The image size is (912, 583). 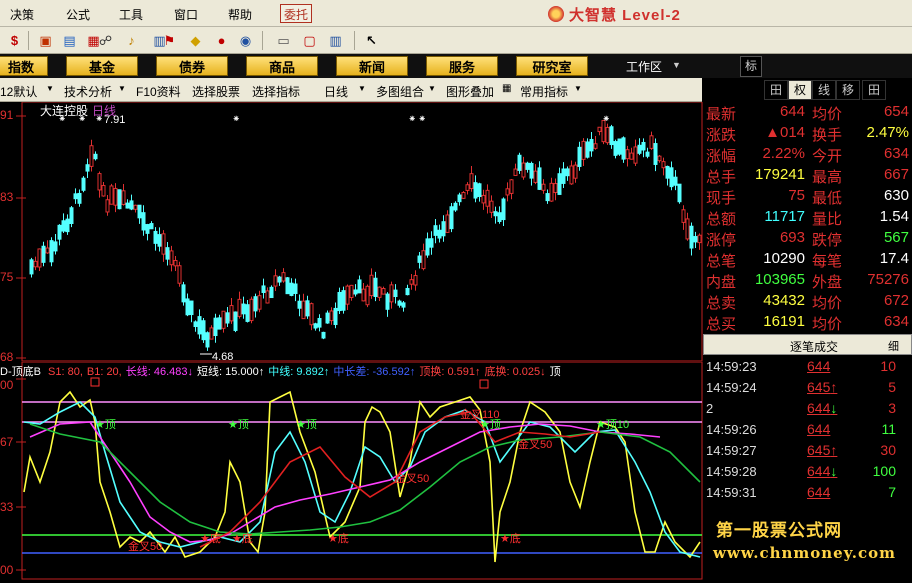 I want to click on trade-price: 644↓, so click(x=822, y=471).